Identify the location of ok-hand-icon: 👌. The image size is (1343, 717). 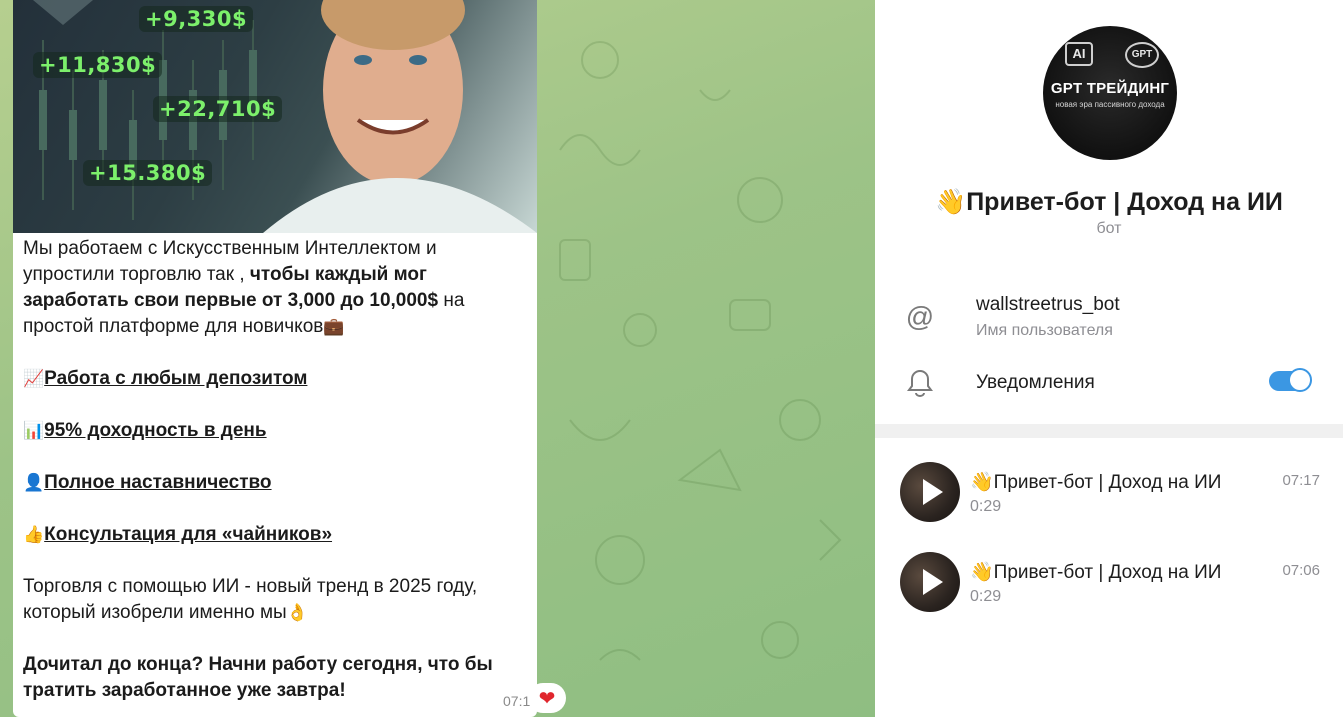
(297, 613).